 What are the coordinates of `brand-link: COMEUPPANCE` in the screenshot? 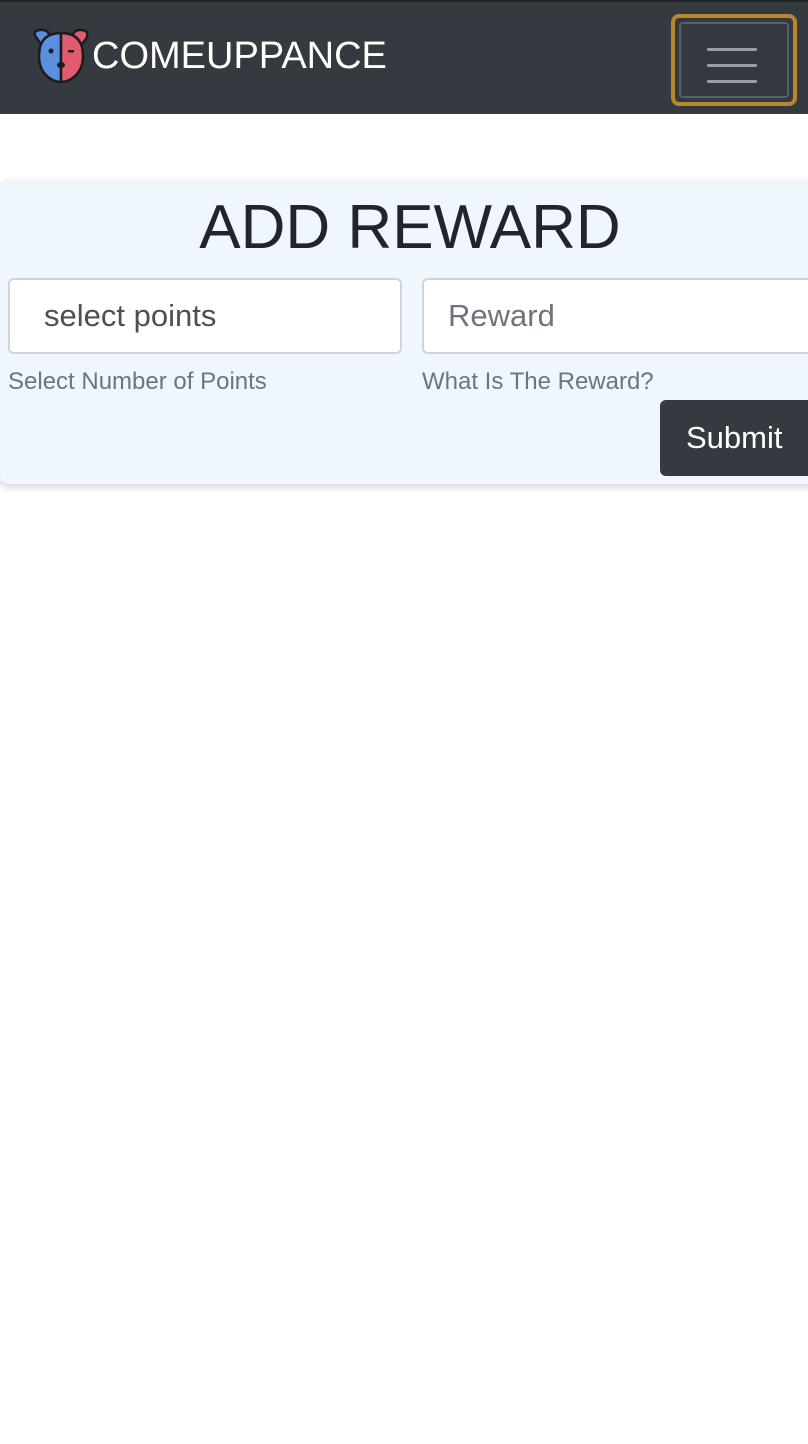 It's located at (208, 56).